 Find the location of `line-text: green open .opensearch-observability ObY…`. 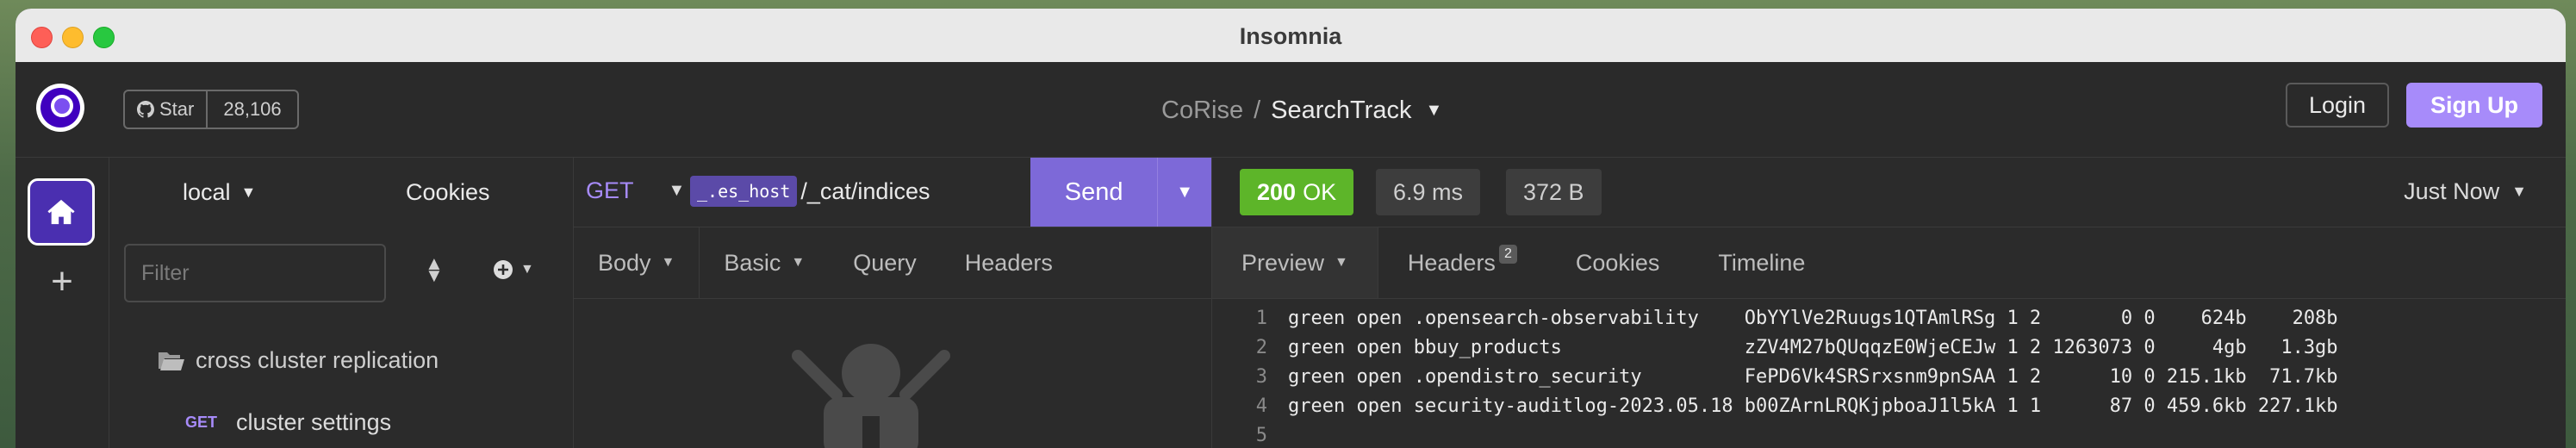

line-text: green open .opensearch-observability ObY… is located at coordinates (1813, 319).